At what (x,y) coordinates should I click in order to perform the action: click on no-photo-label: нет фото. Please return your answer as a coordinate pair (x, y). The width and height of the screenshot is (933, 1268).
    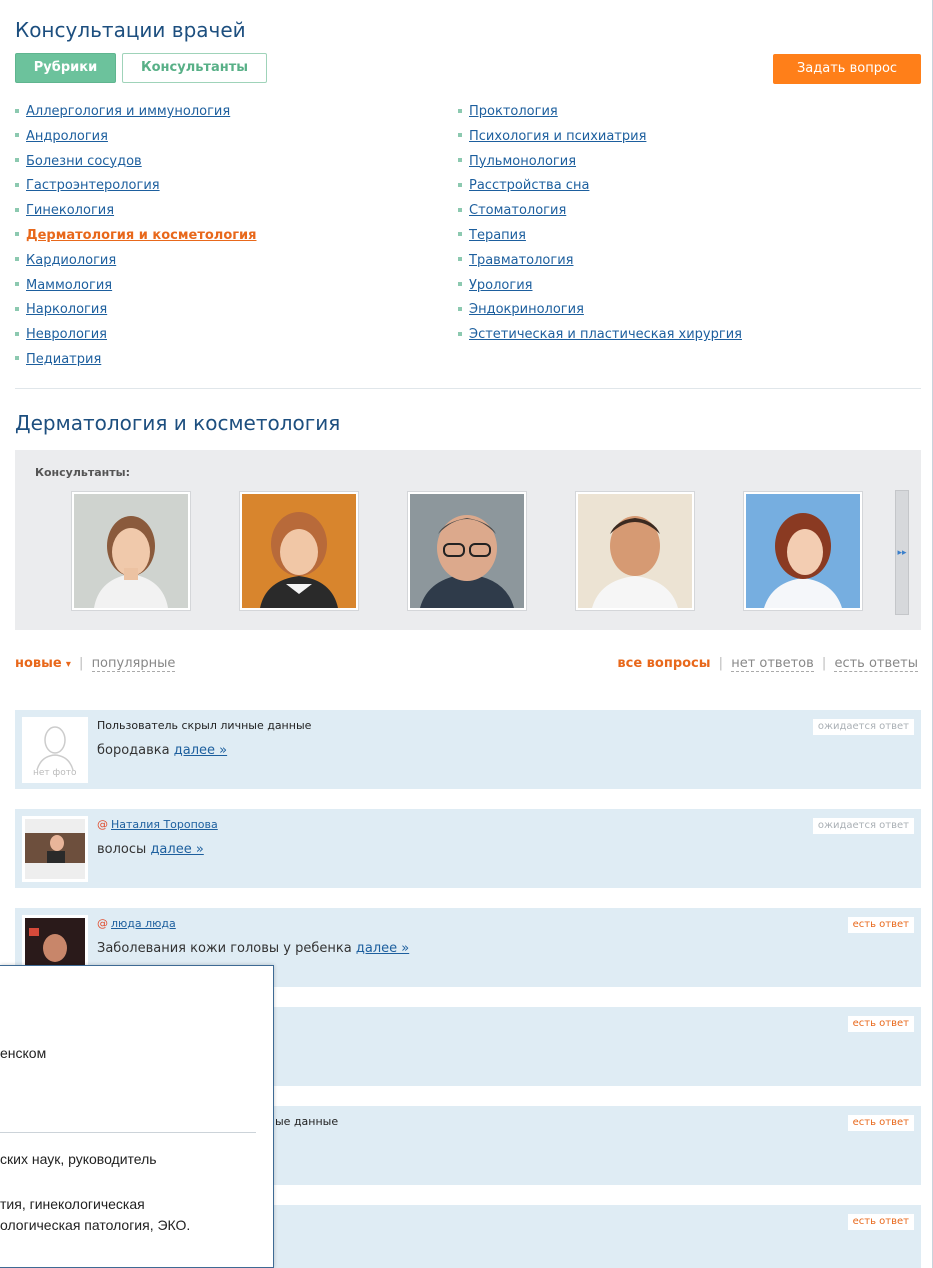
    Looking at the image, I should click on (55, 773).